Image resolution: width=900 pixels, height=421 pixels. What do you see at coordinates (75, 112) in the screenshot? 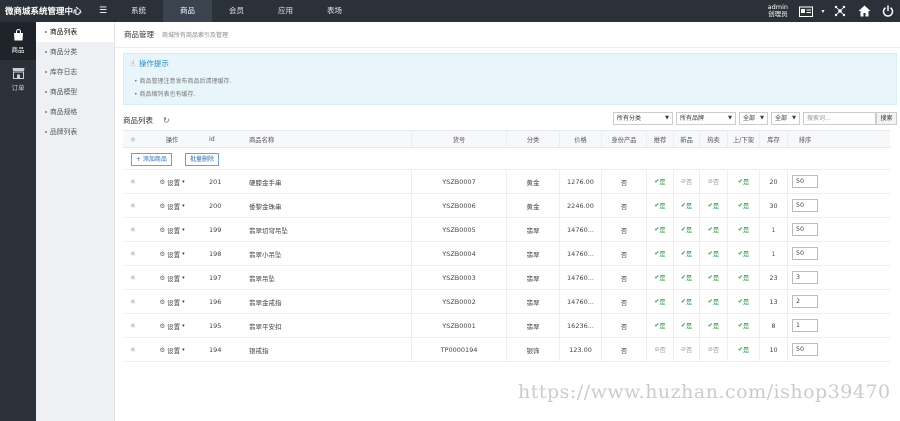
I see `submenu-goods-spec: 商品规格` at bounding box center [75, 112].